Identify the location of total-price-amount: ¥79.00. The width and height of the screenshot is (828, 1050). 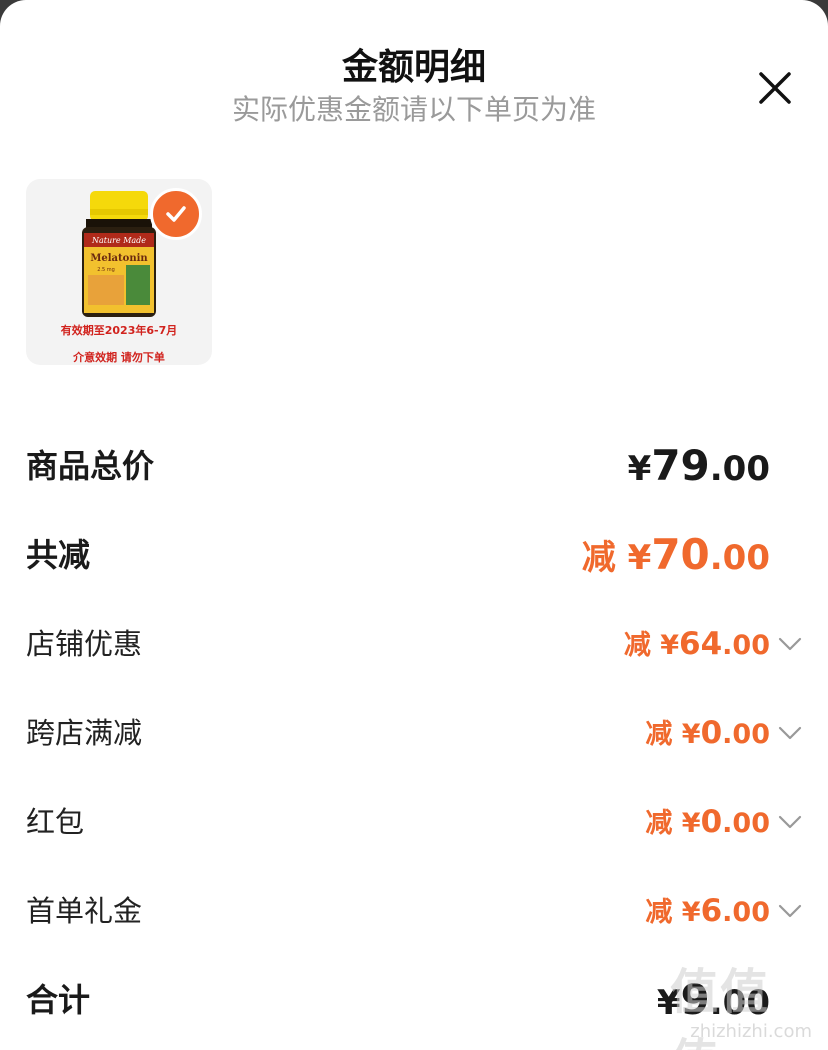
(699, 467).